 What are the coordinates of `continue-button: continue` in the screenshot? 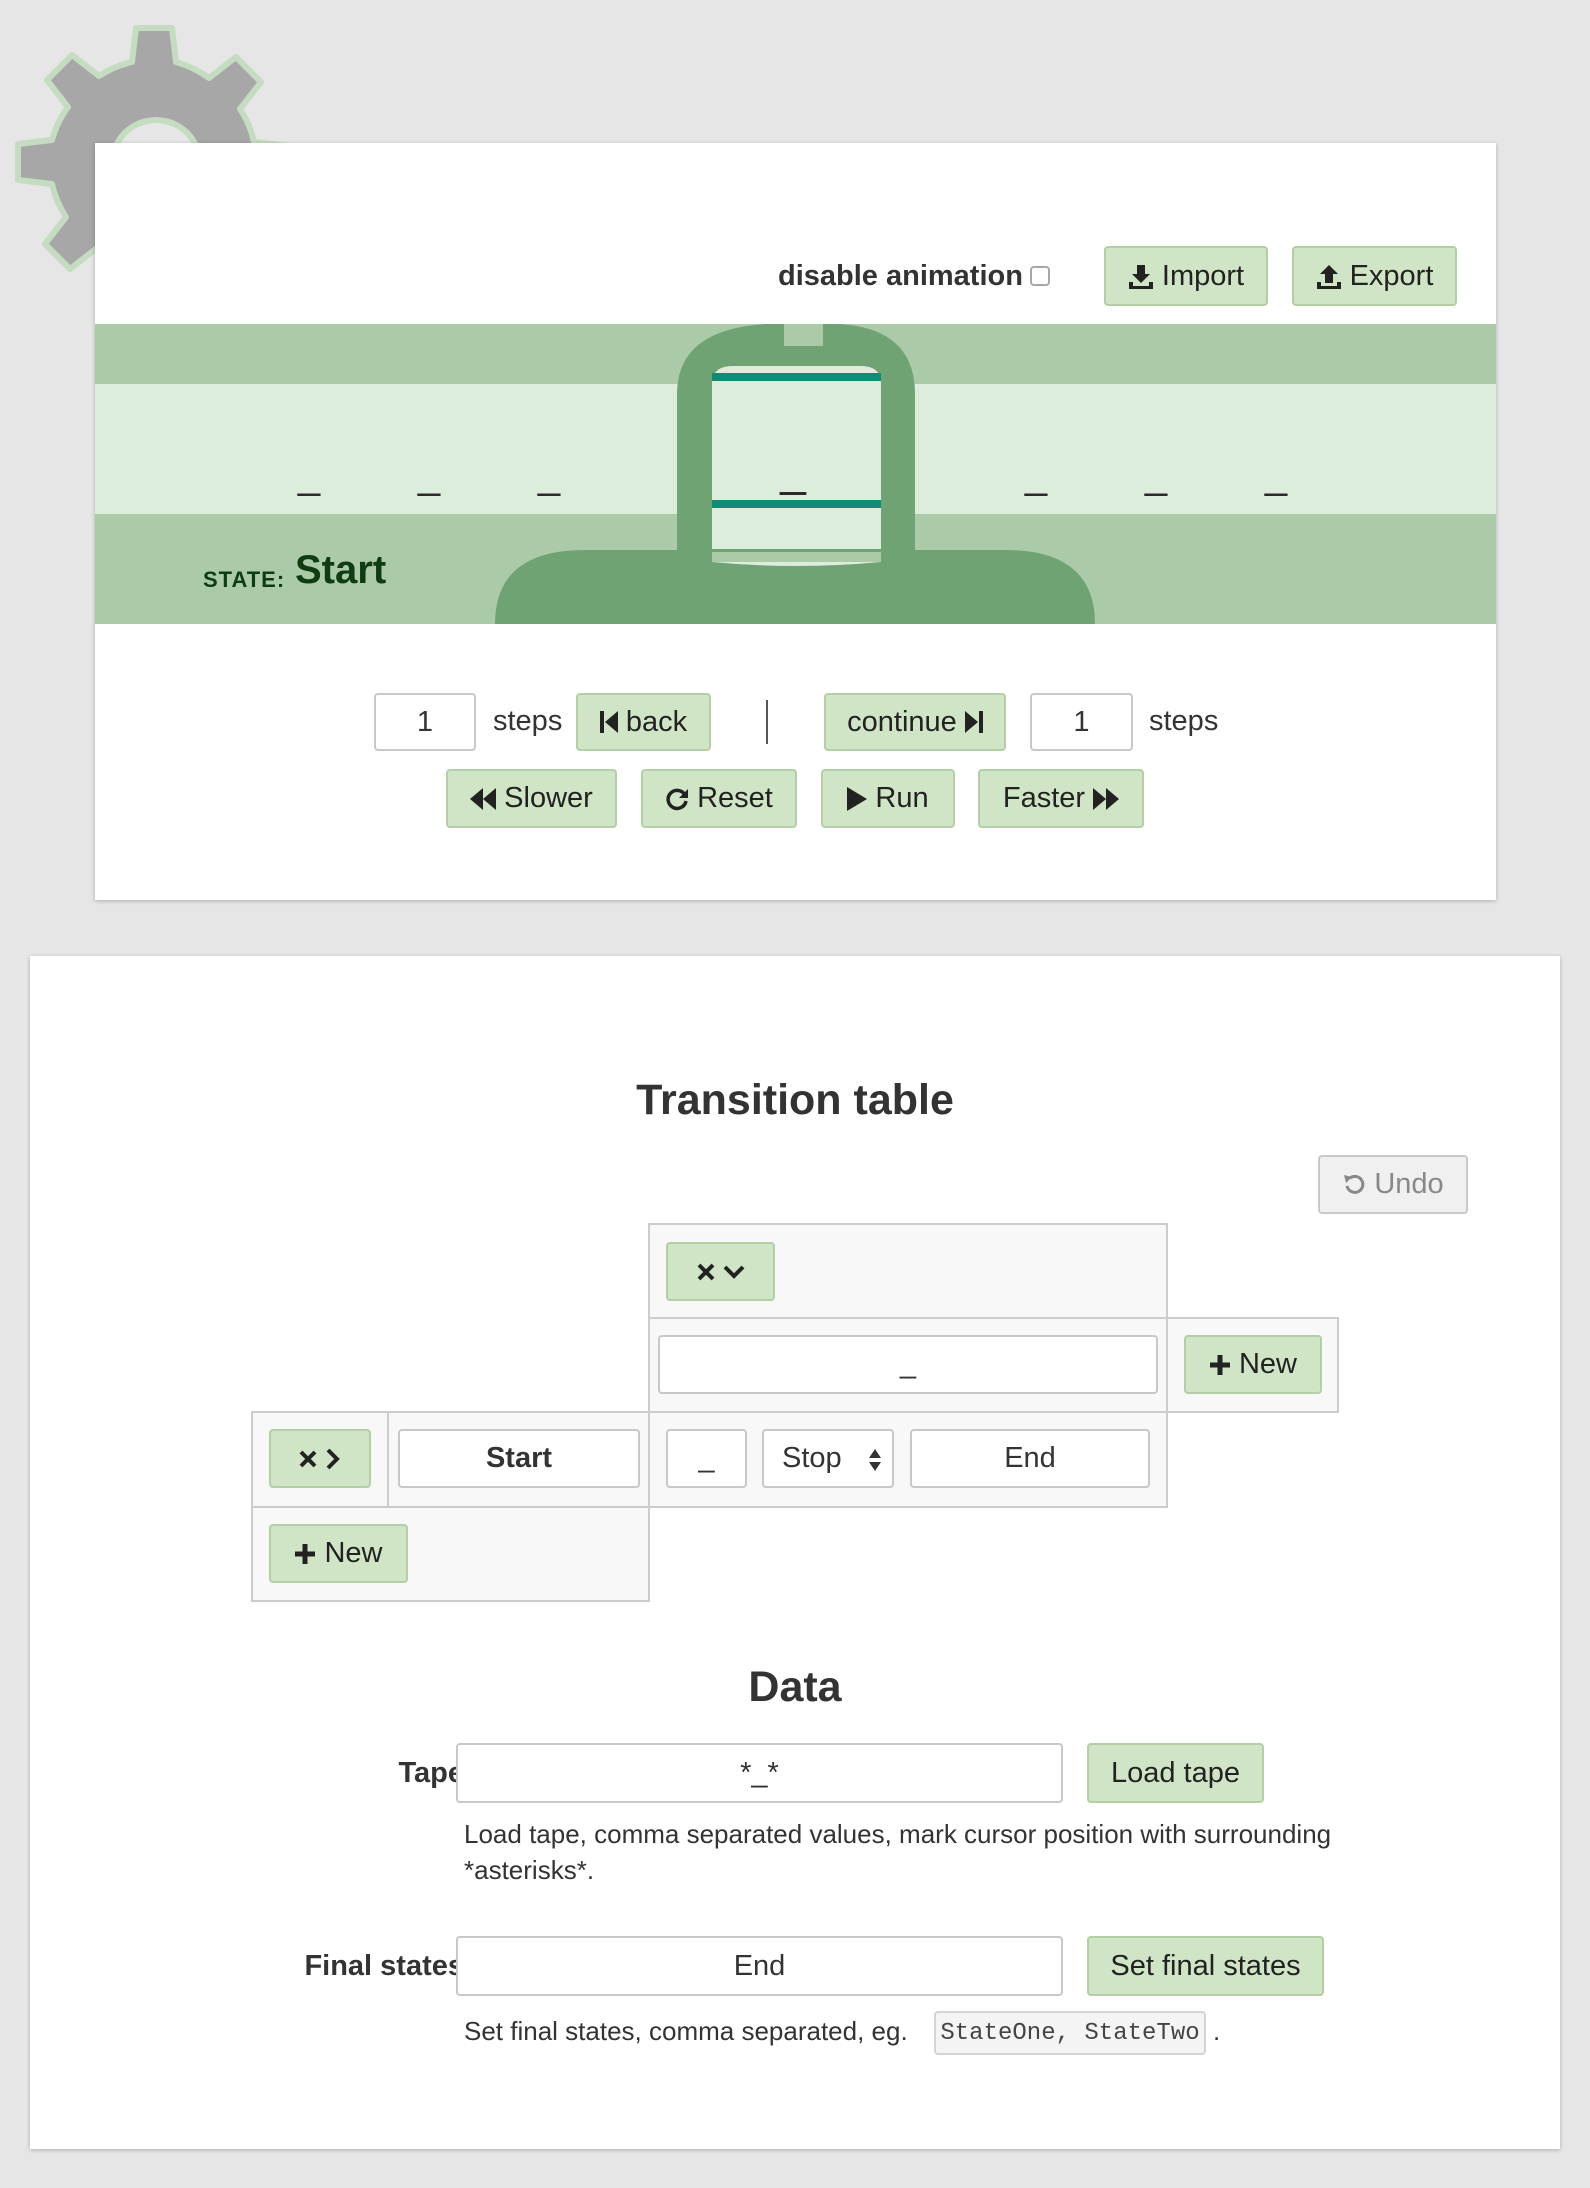 It's located at (915, 722).